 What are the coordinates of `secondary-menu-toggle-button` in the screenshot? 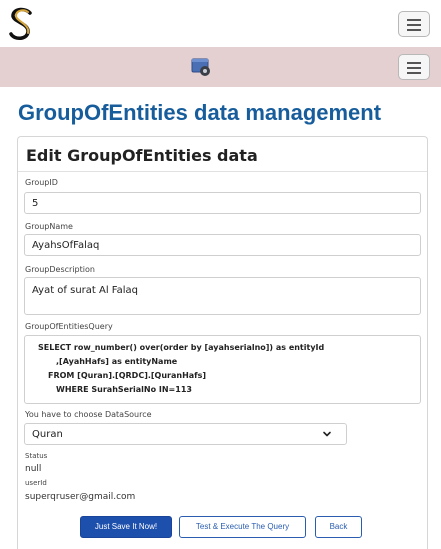 It's located at (414, 67).